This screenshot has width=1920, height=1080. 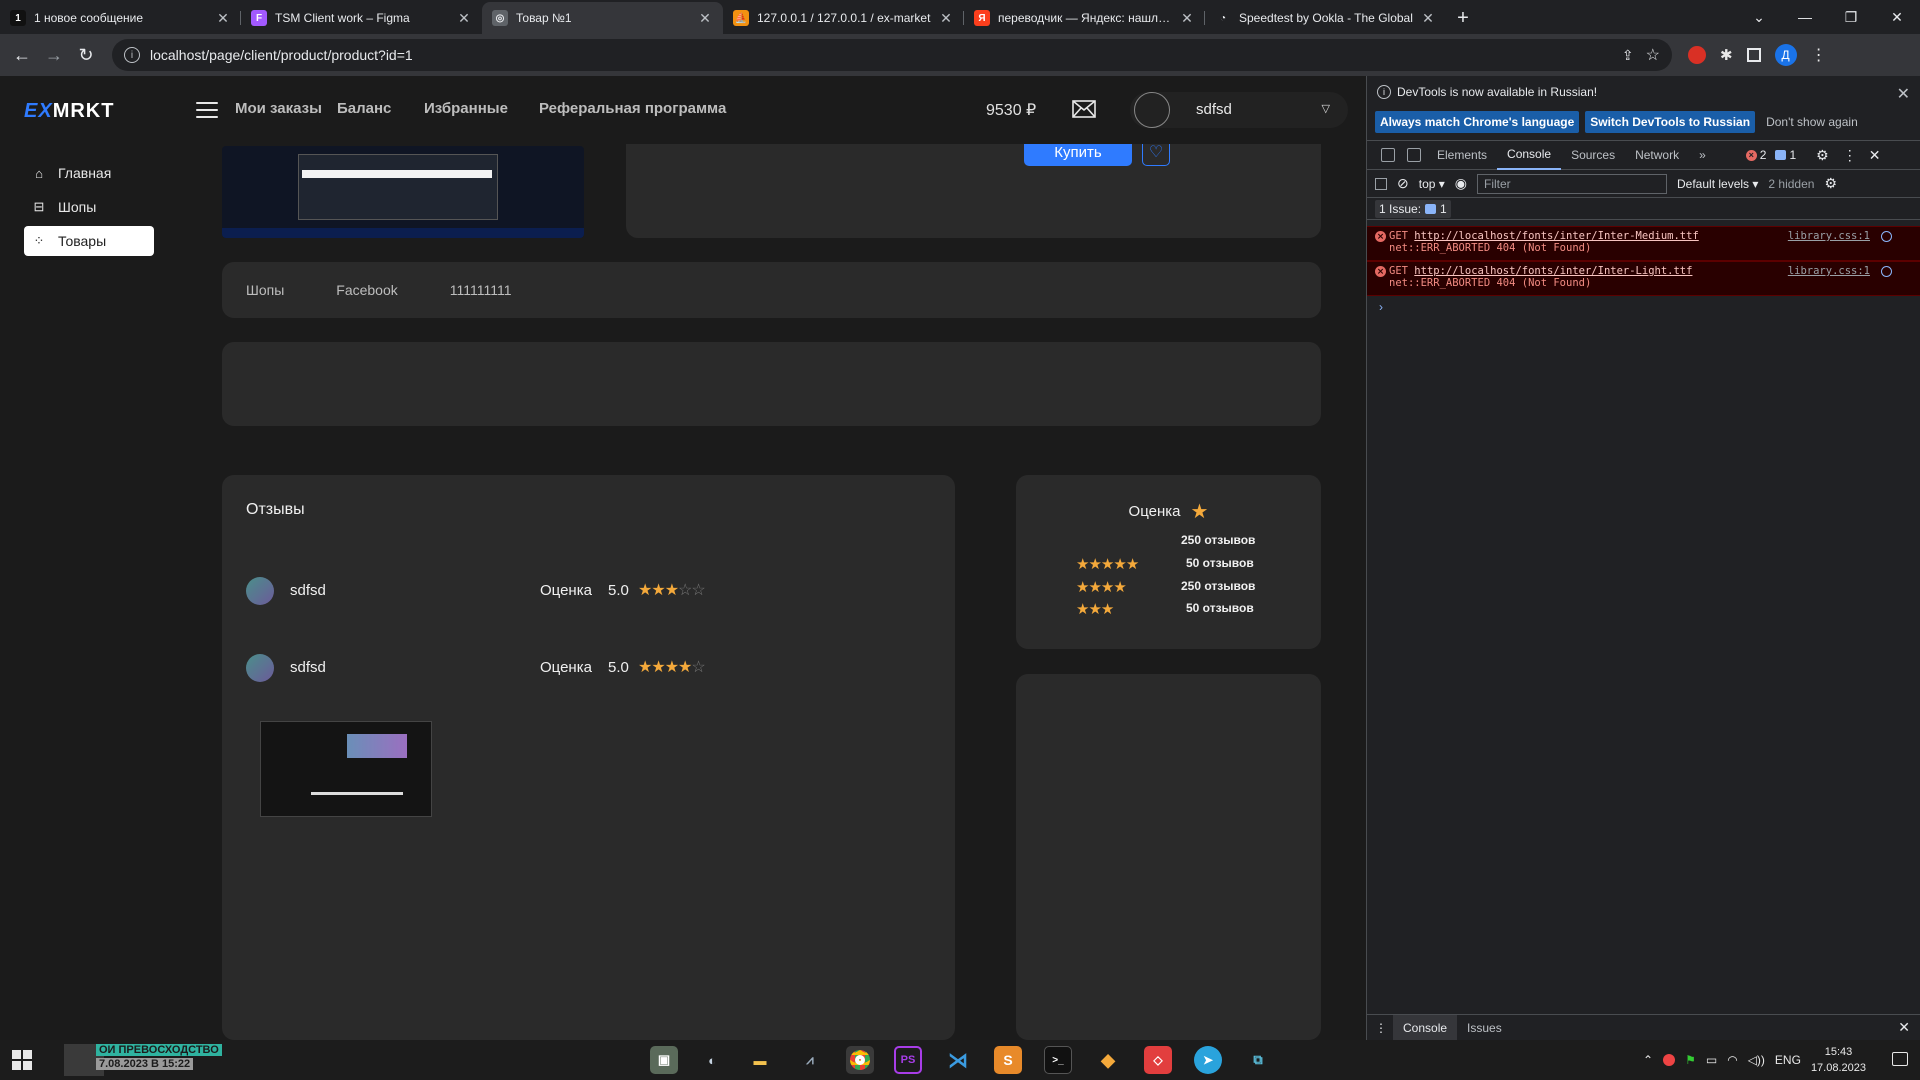 What do you see at coordinates (22, 55) in the screenshot?
I see `back-icon: ←` at bounding box center [22, 55].